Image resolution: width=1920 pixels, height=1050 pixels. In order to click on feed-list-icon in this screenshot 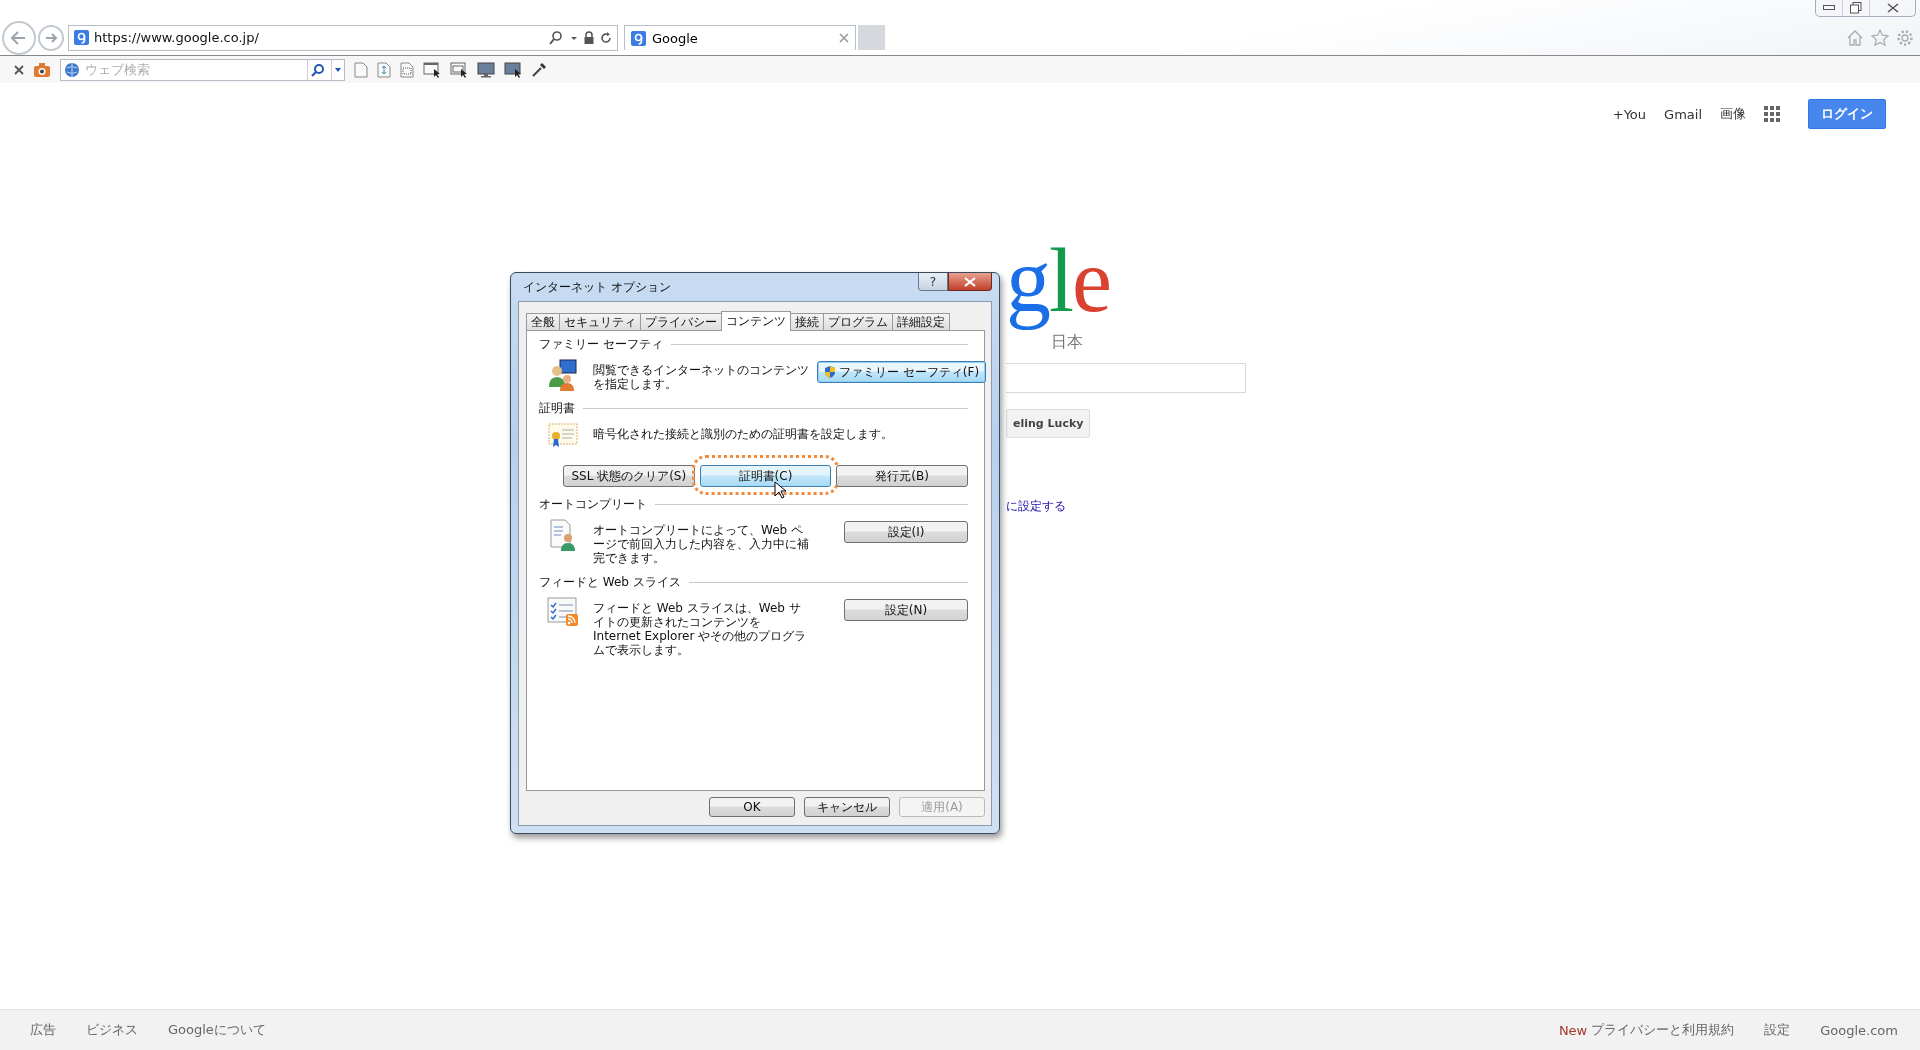, I will do `click(563, 612)`.